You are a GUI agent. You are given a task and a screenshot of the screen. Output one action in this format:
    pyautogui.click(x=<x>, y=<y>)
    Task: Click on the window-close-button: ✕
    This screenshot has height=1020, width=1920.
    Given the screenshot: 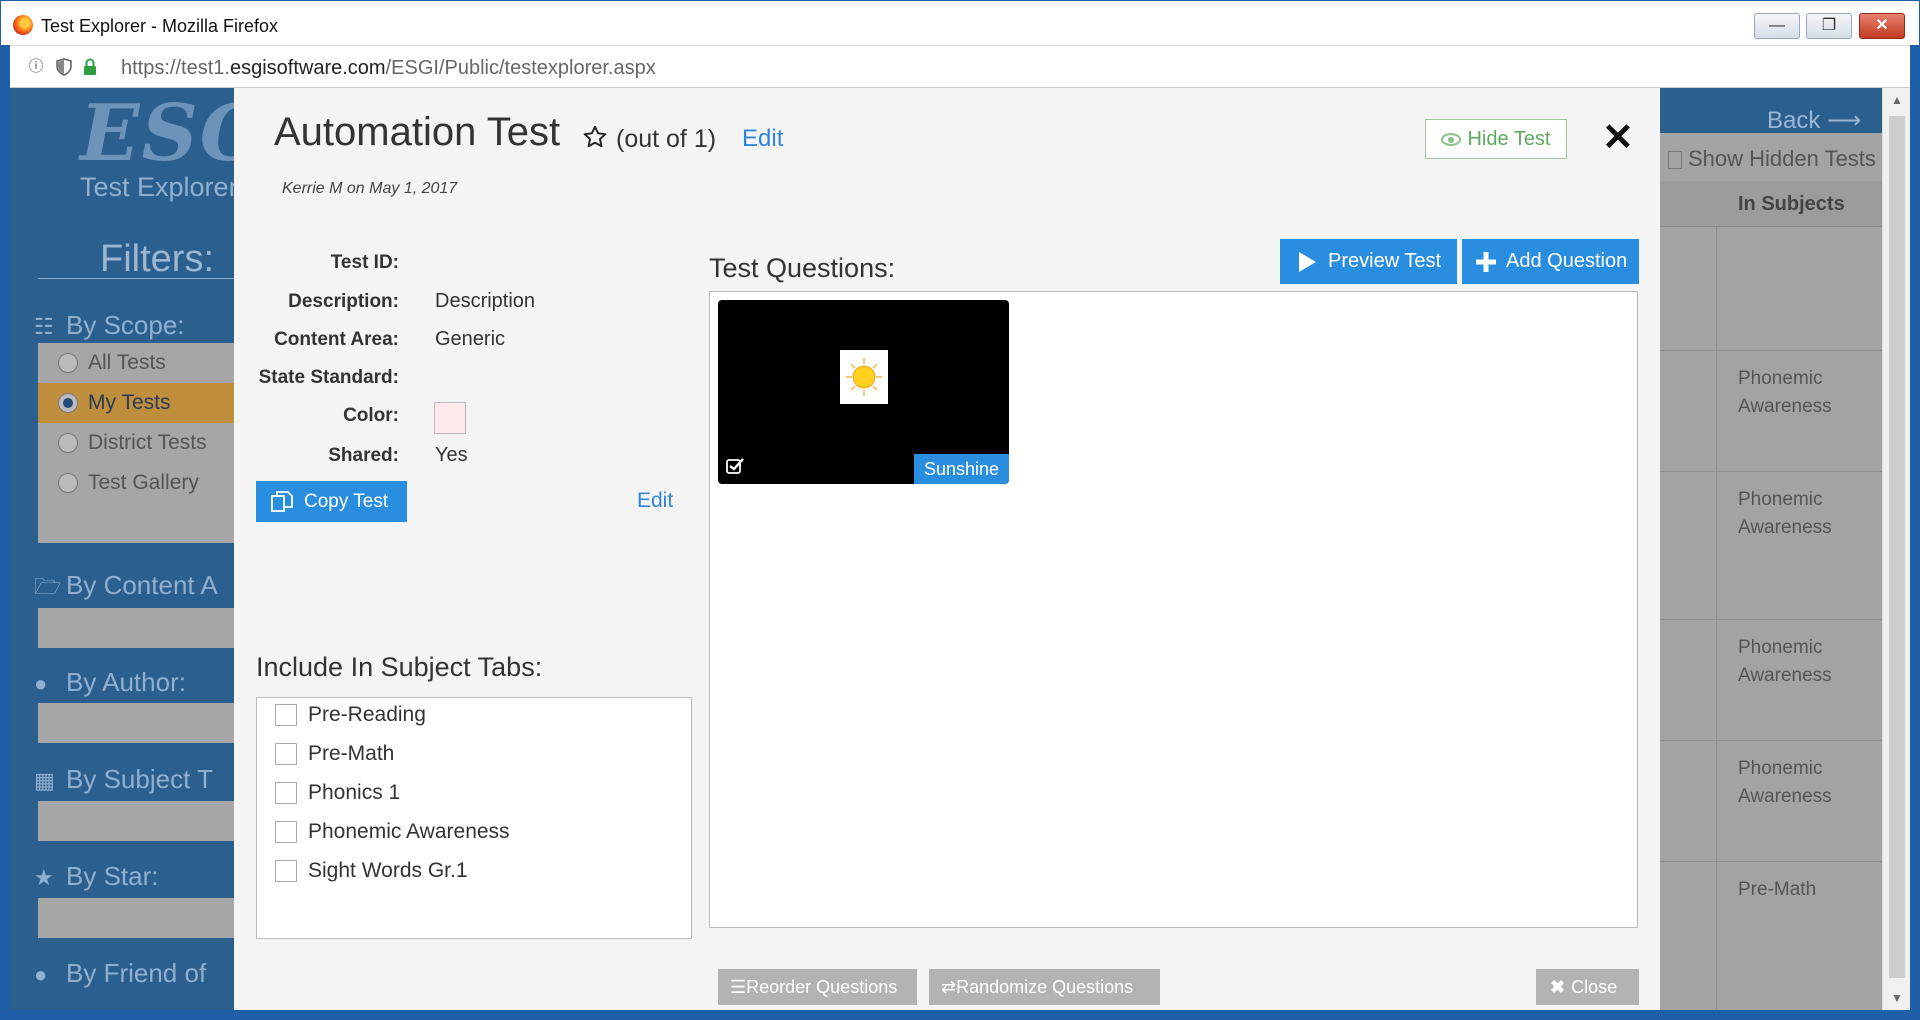 What is the action you would take?
    pyautogui.click(x=1882, y=26)
    